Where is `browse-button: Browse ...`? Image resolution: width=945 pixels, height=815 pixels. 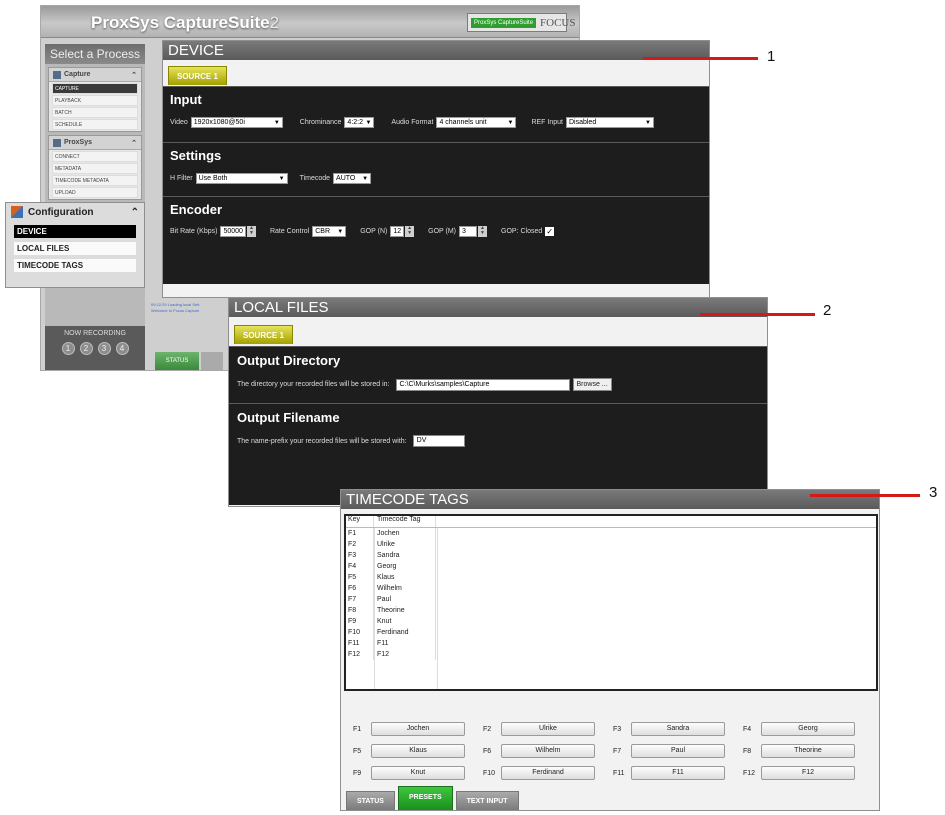 browse-button: Browse ... is located at coordinates (592, 384).